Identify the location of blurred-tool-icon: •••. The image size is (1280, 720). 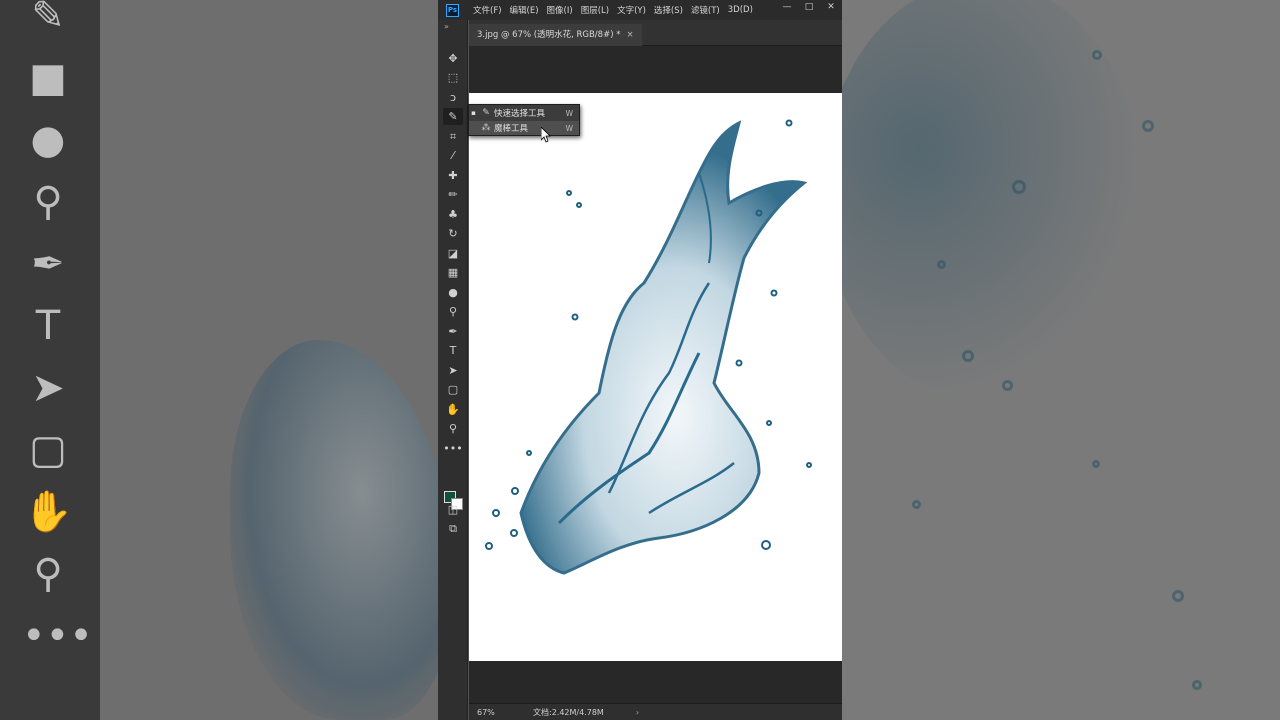
(57, 636).